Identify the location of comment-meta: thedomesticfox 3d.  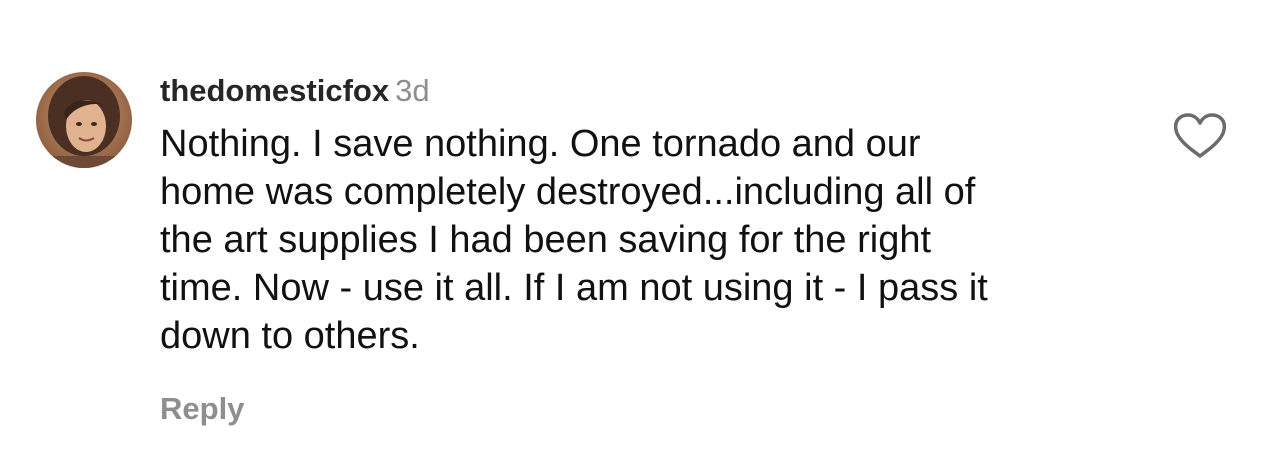
(655, 91).